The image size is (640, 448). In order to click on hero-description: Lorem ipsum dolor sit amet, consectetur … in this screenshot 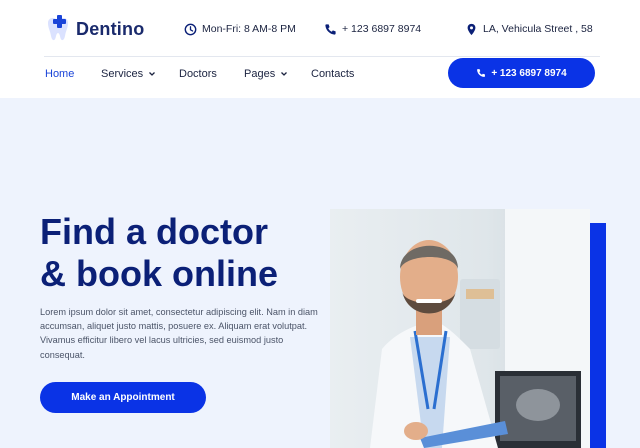, I will do `click(179, 333)`.